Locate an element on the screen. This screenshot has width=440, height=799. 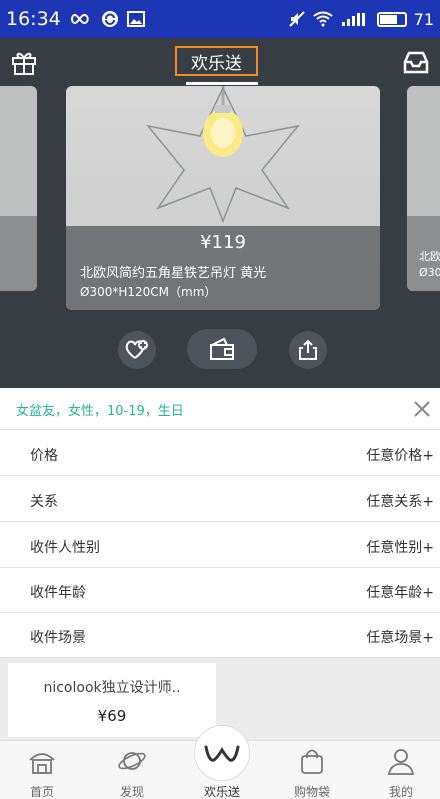
product-price: ¥119 is located at coordinates (223, 242).